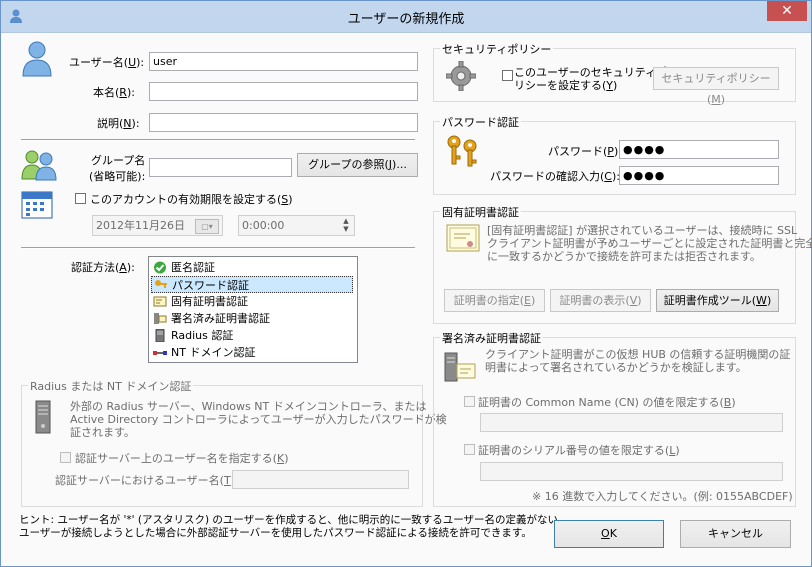 Image resolution: width=812 pixels, height=567 pixels. I want to click on time-spin-icon: ▲ ▼, so click(346, 225).